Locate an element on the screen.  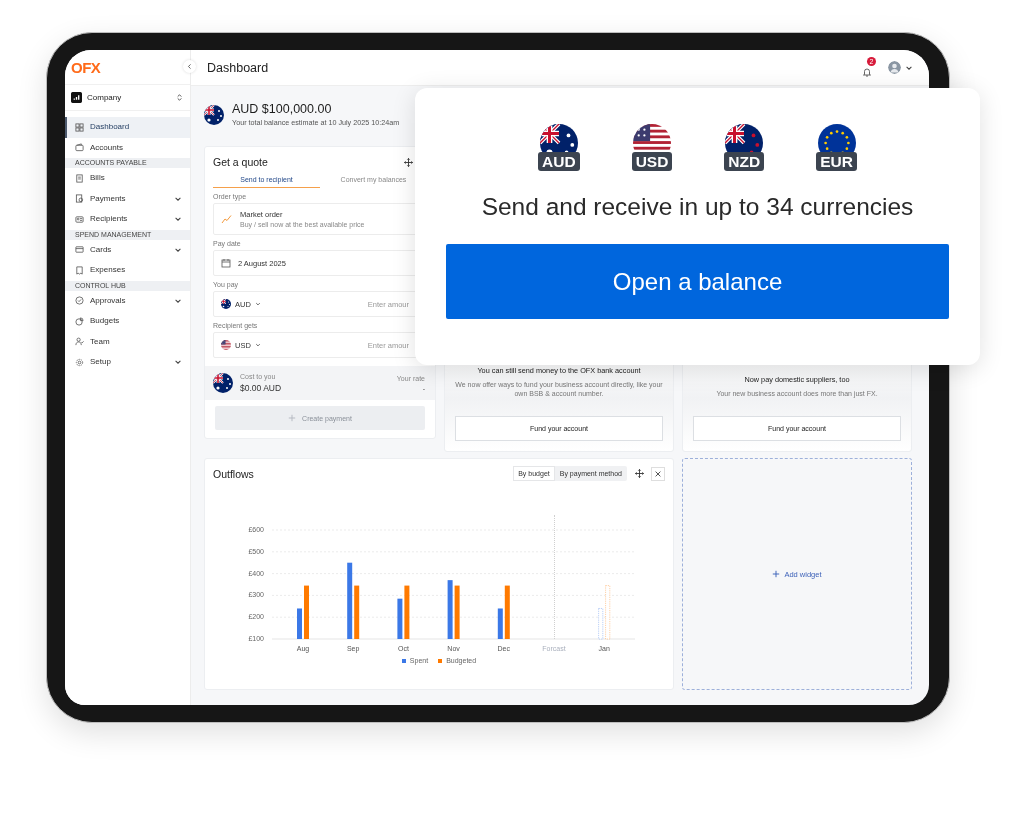
chevron-left-icon is located at coordinates (189, 66).